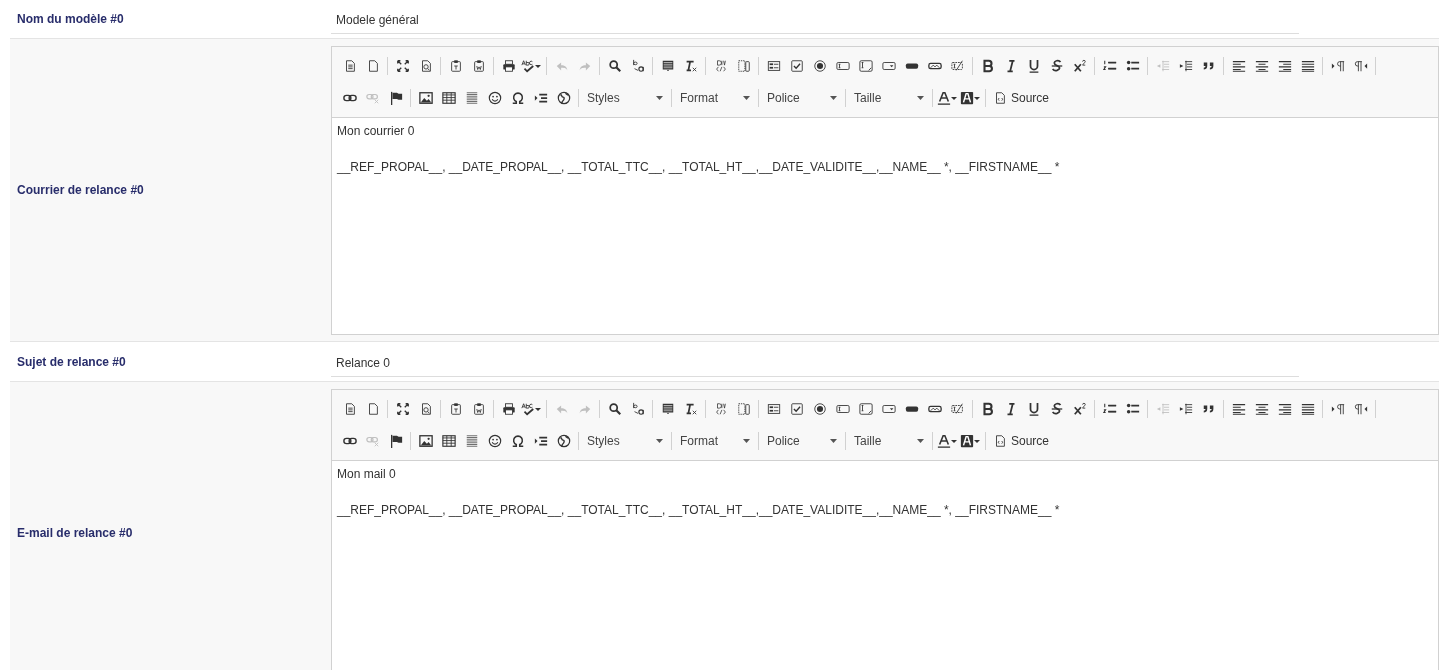  What do you see at coordinates (80, 190) in the screenshot?
I see `field-label: Courrier de relance #0` at bounding box center [80, 190].